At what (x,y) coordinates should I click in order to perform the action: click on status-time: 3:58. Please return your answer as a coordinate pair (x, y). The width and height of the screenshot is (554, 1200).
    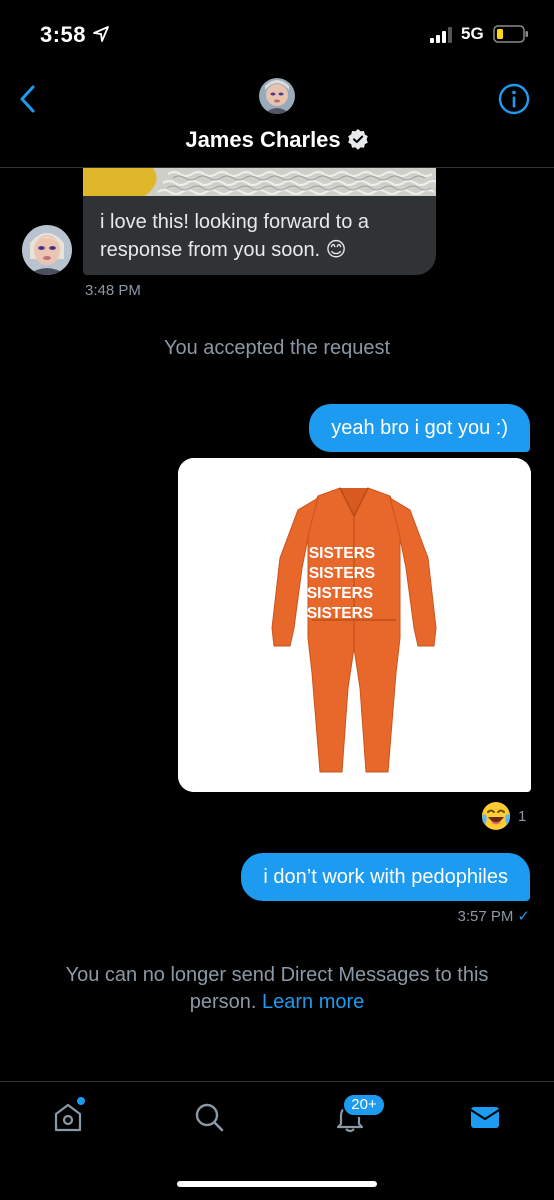
    Looking at the image, I should click on (63, 34).